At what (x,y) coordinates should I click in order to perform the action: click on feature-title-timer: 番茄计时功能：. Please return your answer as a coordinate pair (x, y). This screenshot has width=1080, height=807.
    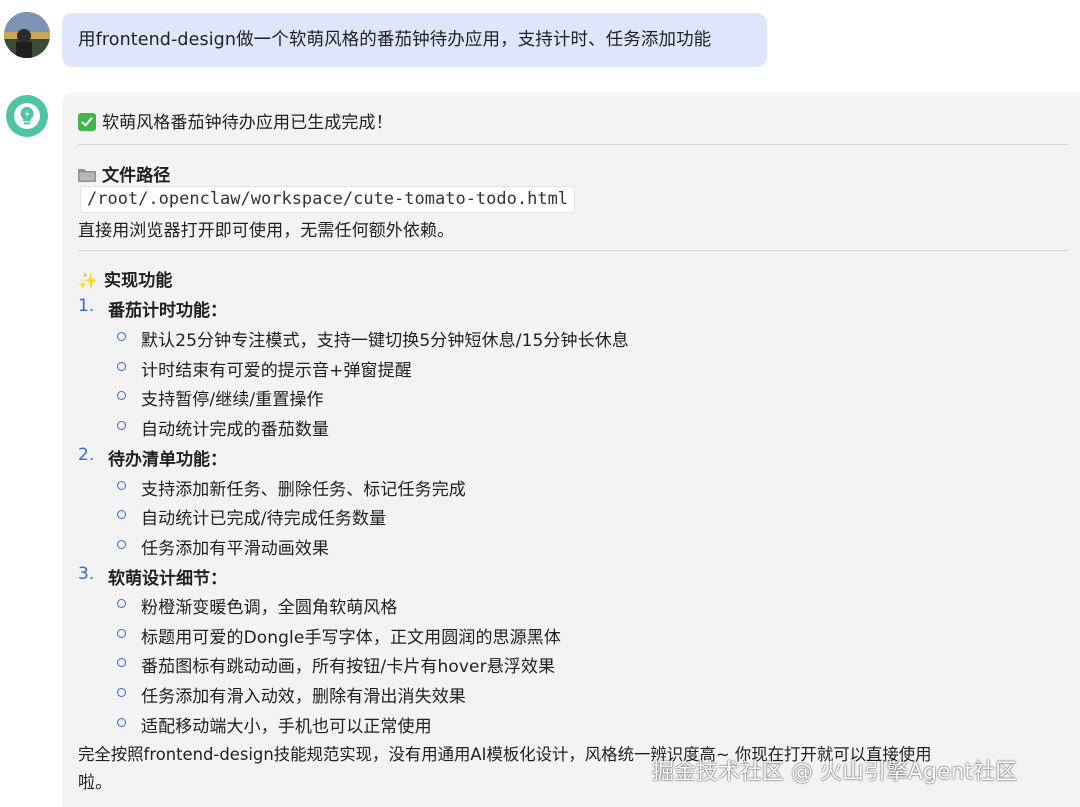
    Looking at the image, I should click on (167, 311).